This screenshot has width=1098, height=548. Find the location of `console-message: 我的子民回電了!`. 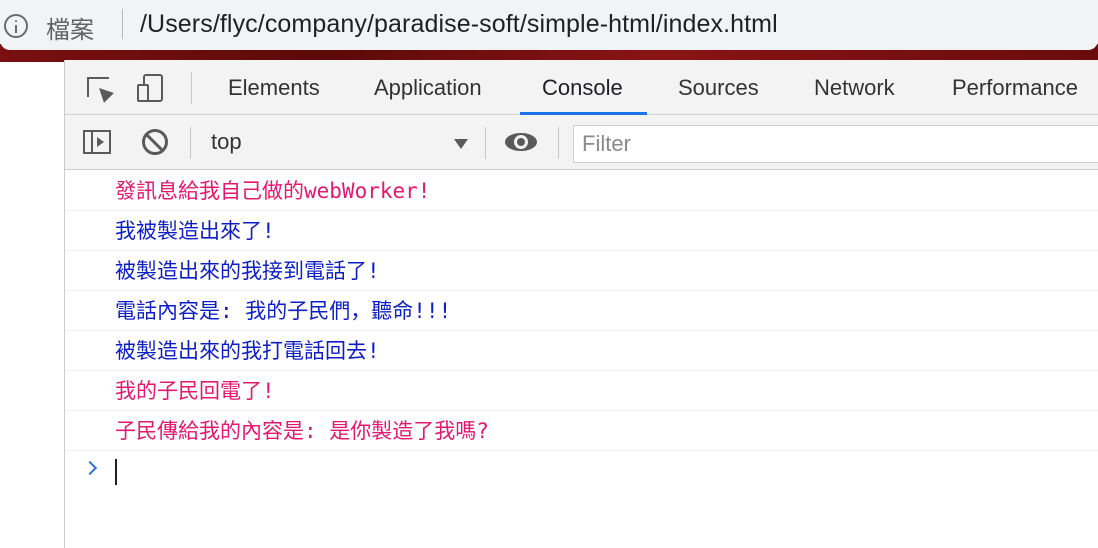

console-message: 我的子民回電了! is located at coordinates (581, 391).